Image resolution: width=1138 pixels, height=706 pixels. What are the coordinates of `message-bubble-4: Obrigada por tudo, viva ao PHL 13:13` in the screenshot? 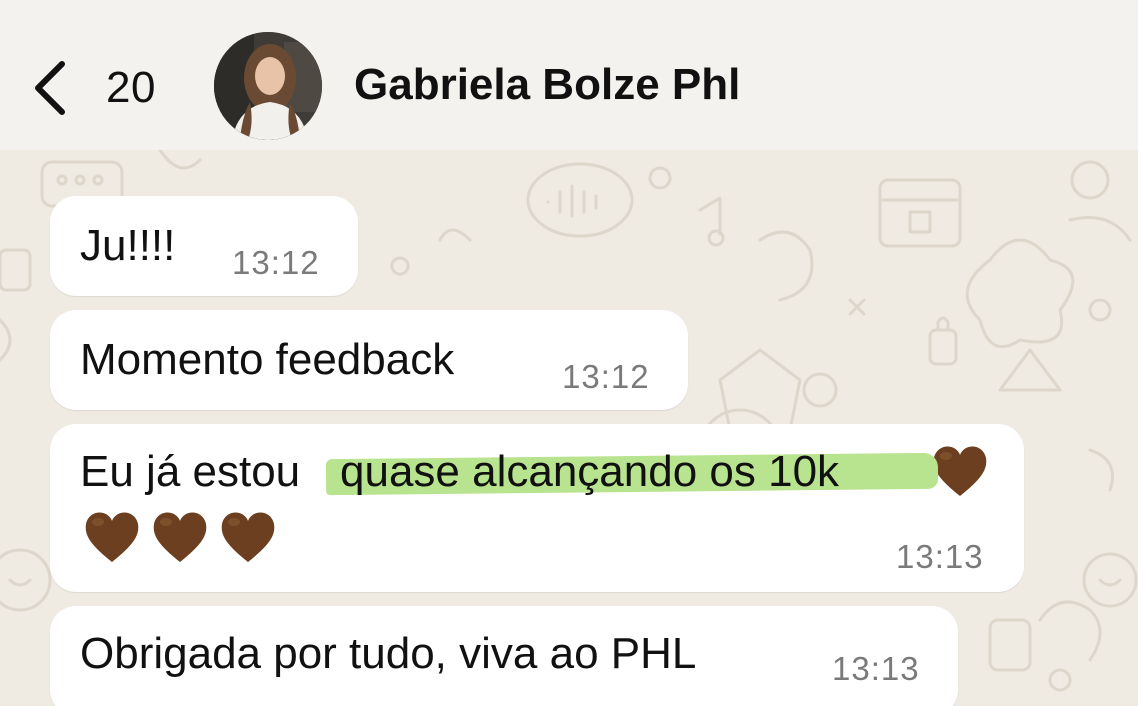 It's located at (504, 656).